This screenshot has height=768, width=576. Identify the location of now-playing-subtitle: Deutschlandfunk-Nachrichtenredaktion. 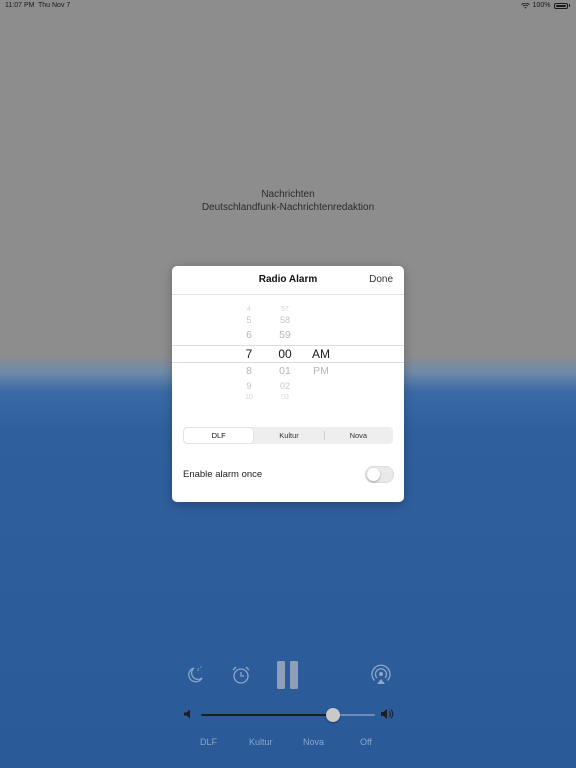
(288, 207).